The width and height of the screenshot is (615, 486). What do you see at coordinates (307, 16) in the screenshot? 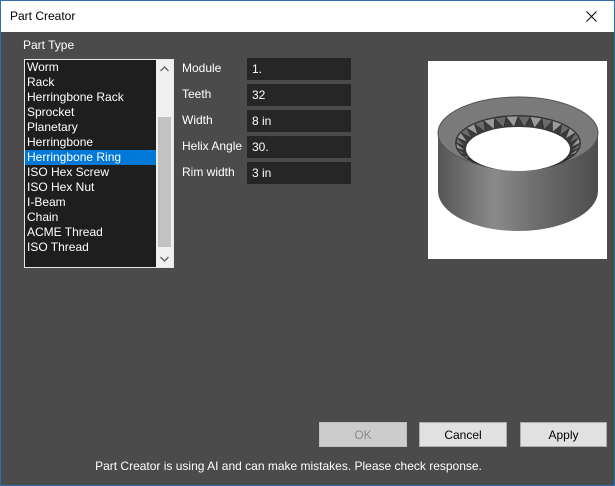
I see `title-bar: Part Creator` at bounding box center [307, 16].